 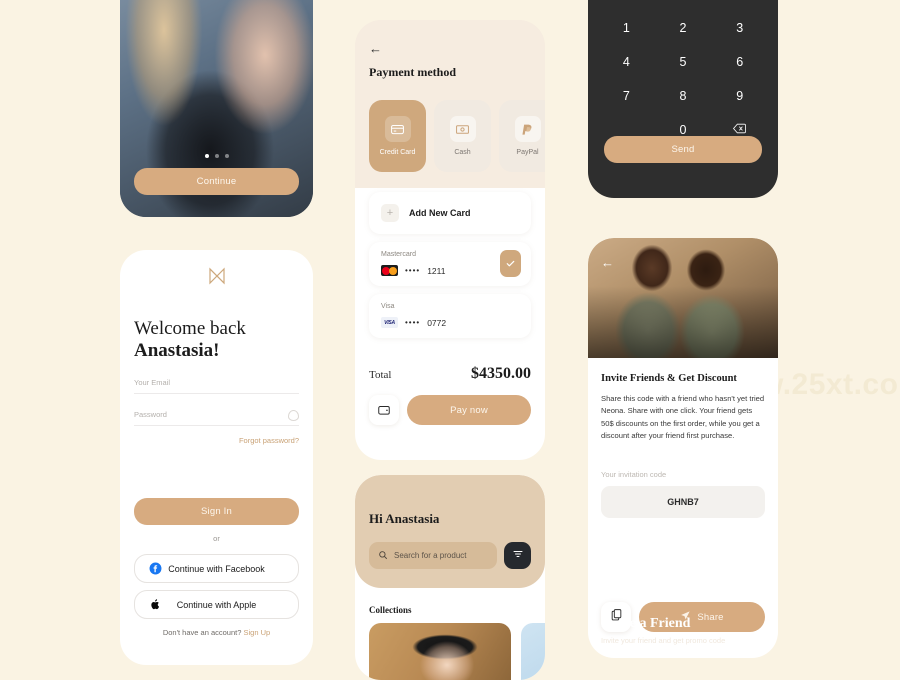 I want to click on sign-up-link: Sign Up, so click(x=256, y=632).